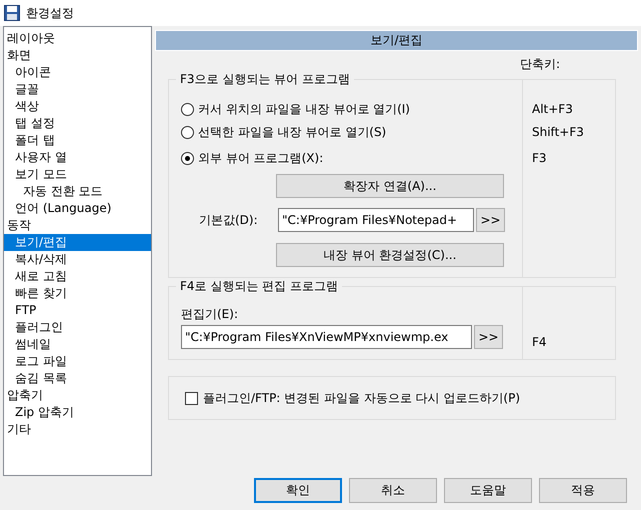 The height and width of the screenshot is (510, 641). I want to click on tree-item: 압축기, so click(77, 395).